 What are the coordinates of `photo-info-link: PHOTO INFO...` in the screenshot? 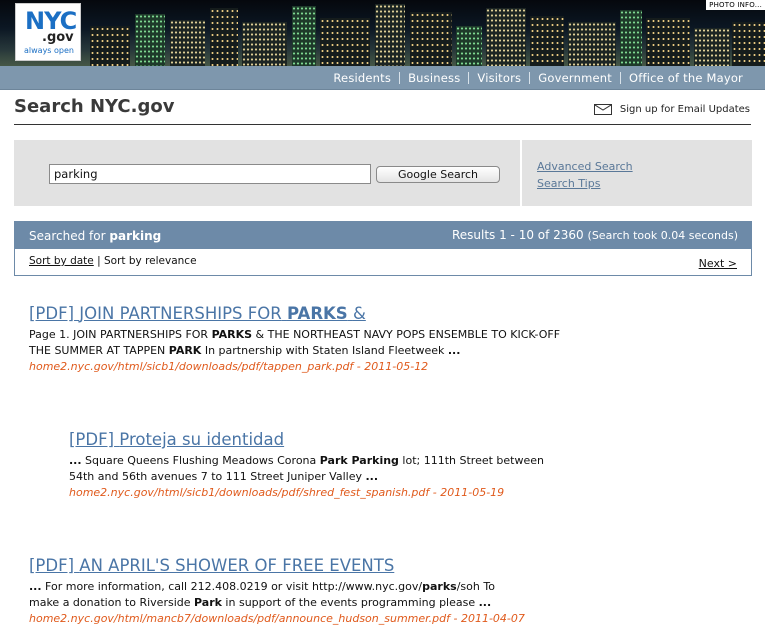 It's located at (735, 5).